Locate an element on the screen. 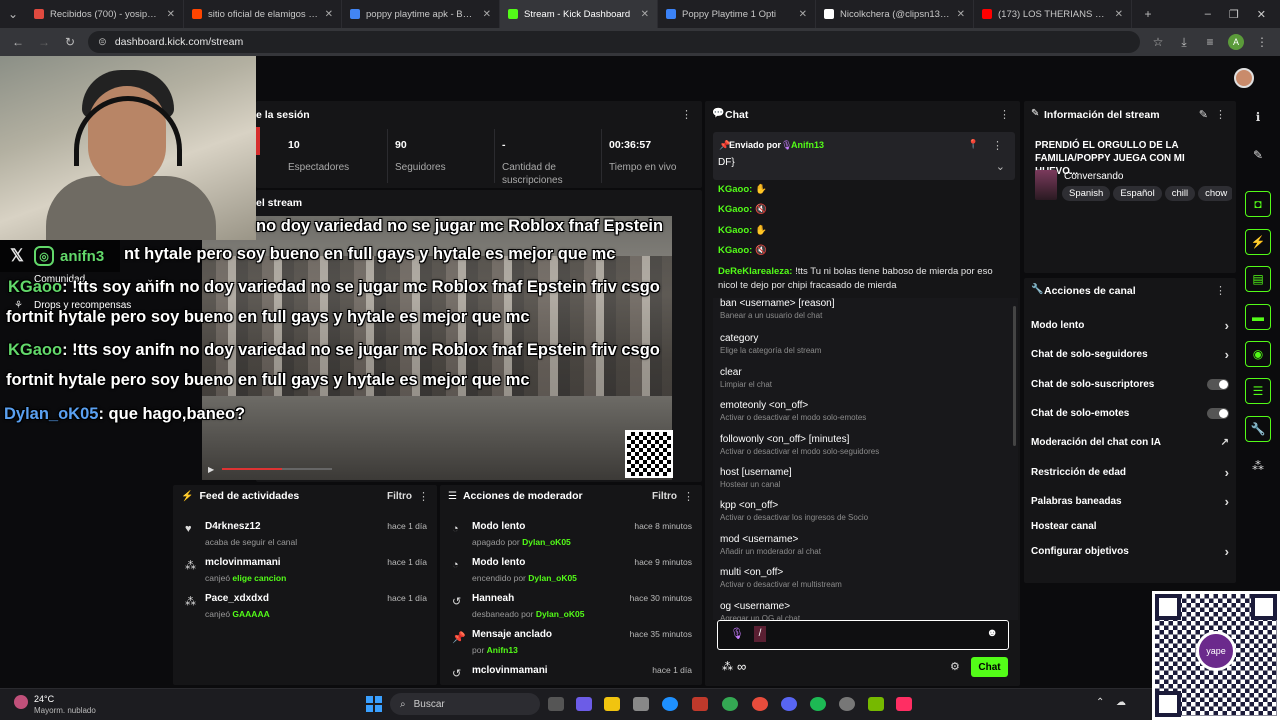 The height and width of the screenshot is (720, 1280). chrome-icon is located at coordinates (730, 704).